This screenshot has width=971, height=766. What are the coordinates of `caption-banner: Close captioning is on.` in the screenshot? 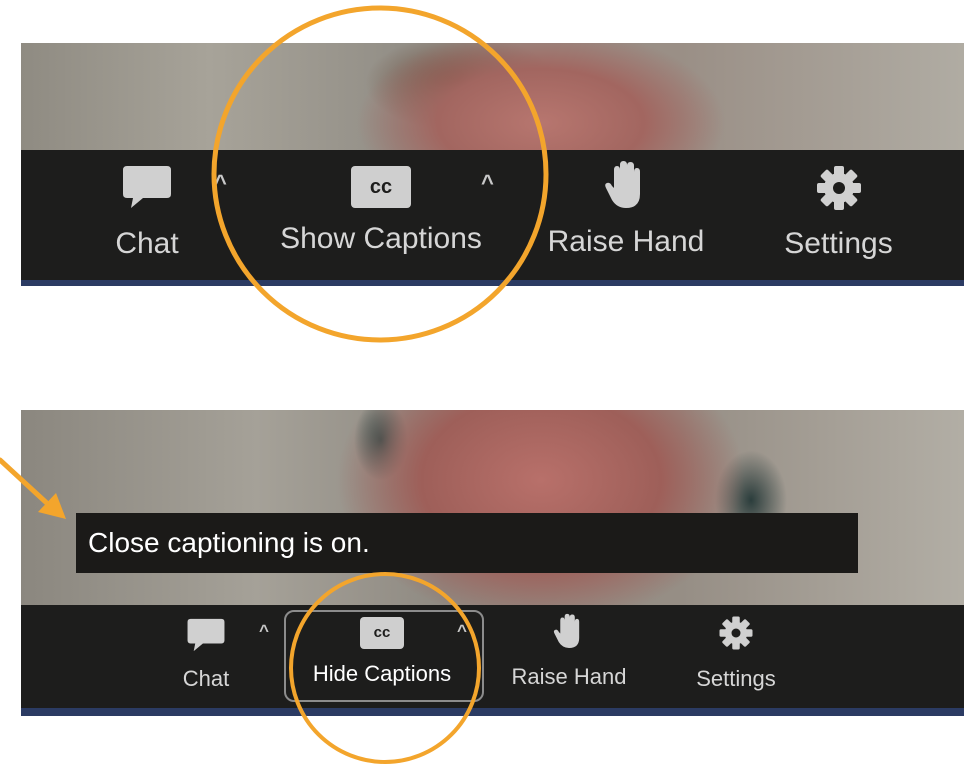 It's located at (467, 543).